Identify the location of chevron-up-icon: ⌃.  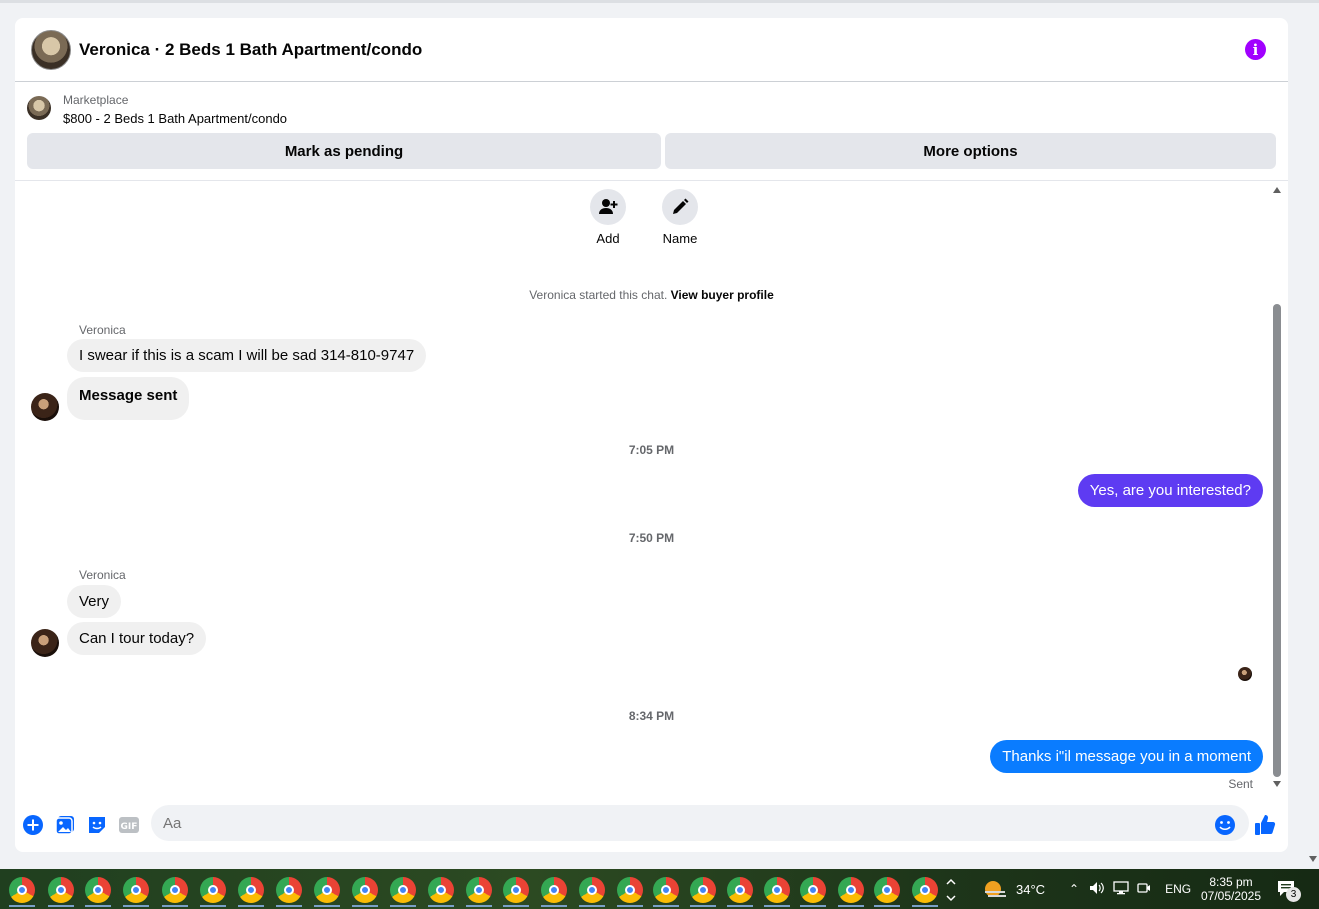
(1074, 889).